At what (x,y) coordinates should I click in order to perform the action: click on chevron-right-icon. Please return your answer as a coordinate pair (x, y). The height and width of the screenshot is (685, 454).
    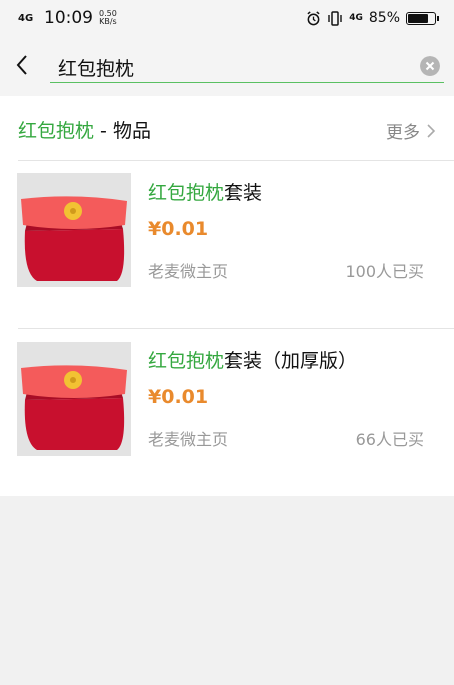
    Looking at the image, I should click on (431, 130).